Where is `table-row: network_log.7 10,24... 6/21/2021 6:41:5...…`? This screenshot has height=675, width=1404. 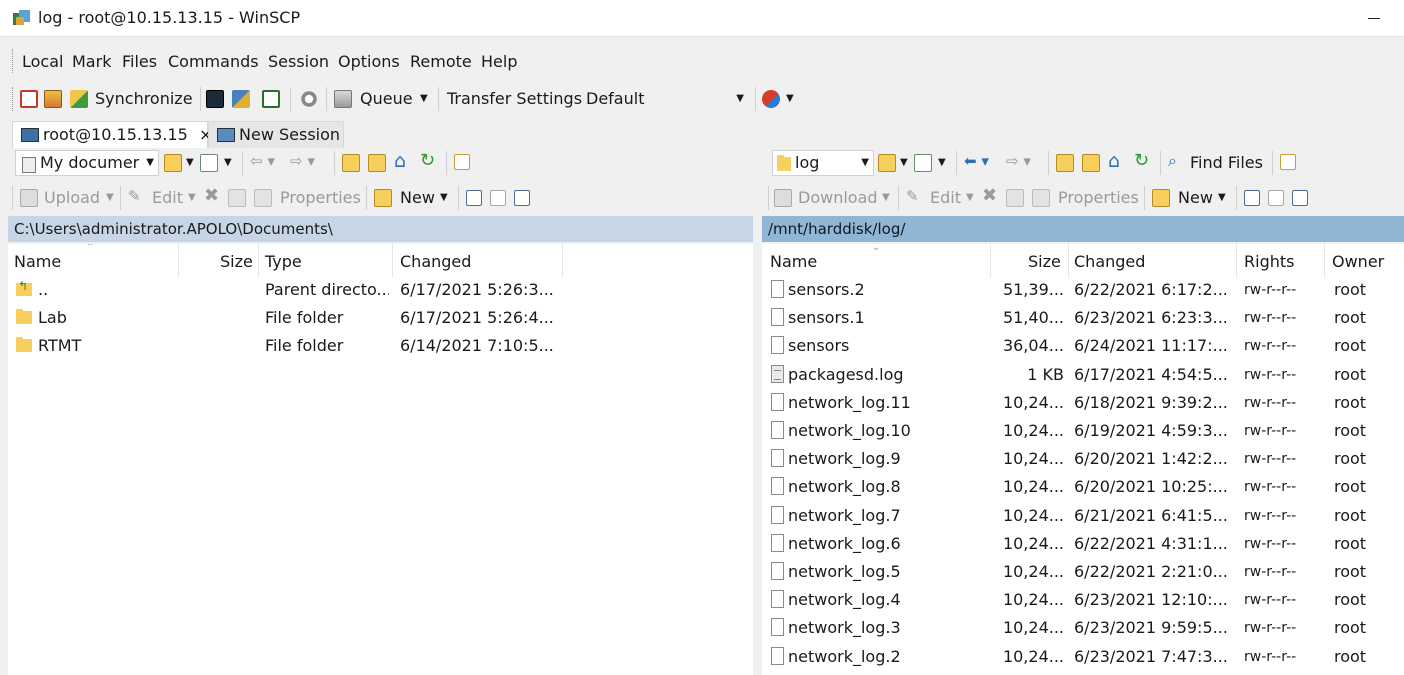 table-row: network_log.7 10,24... 6/21/2021 6:41:5...… is located at coordinates (1083, 516).